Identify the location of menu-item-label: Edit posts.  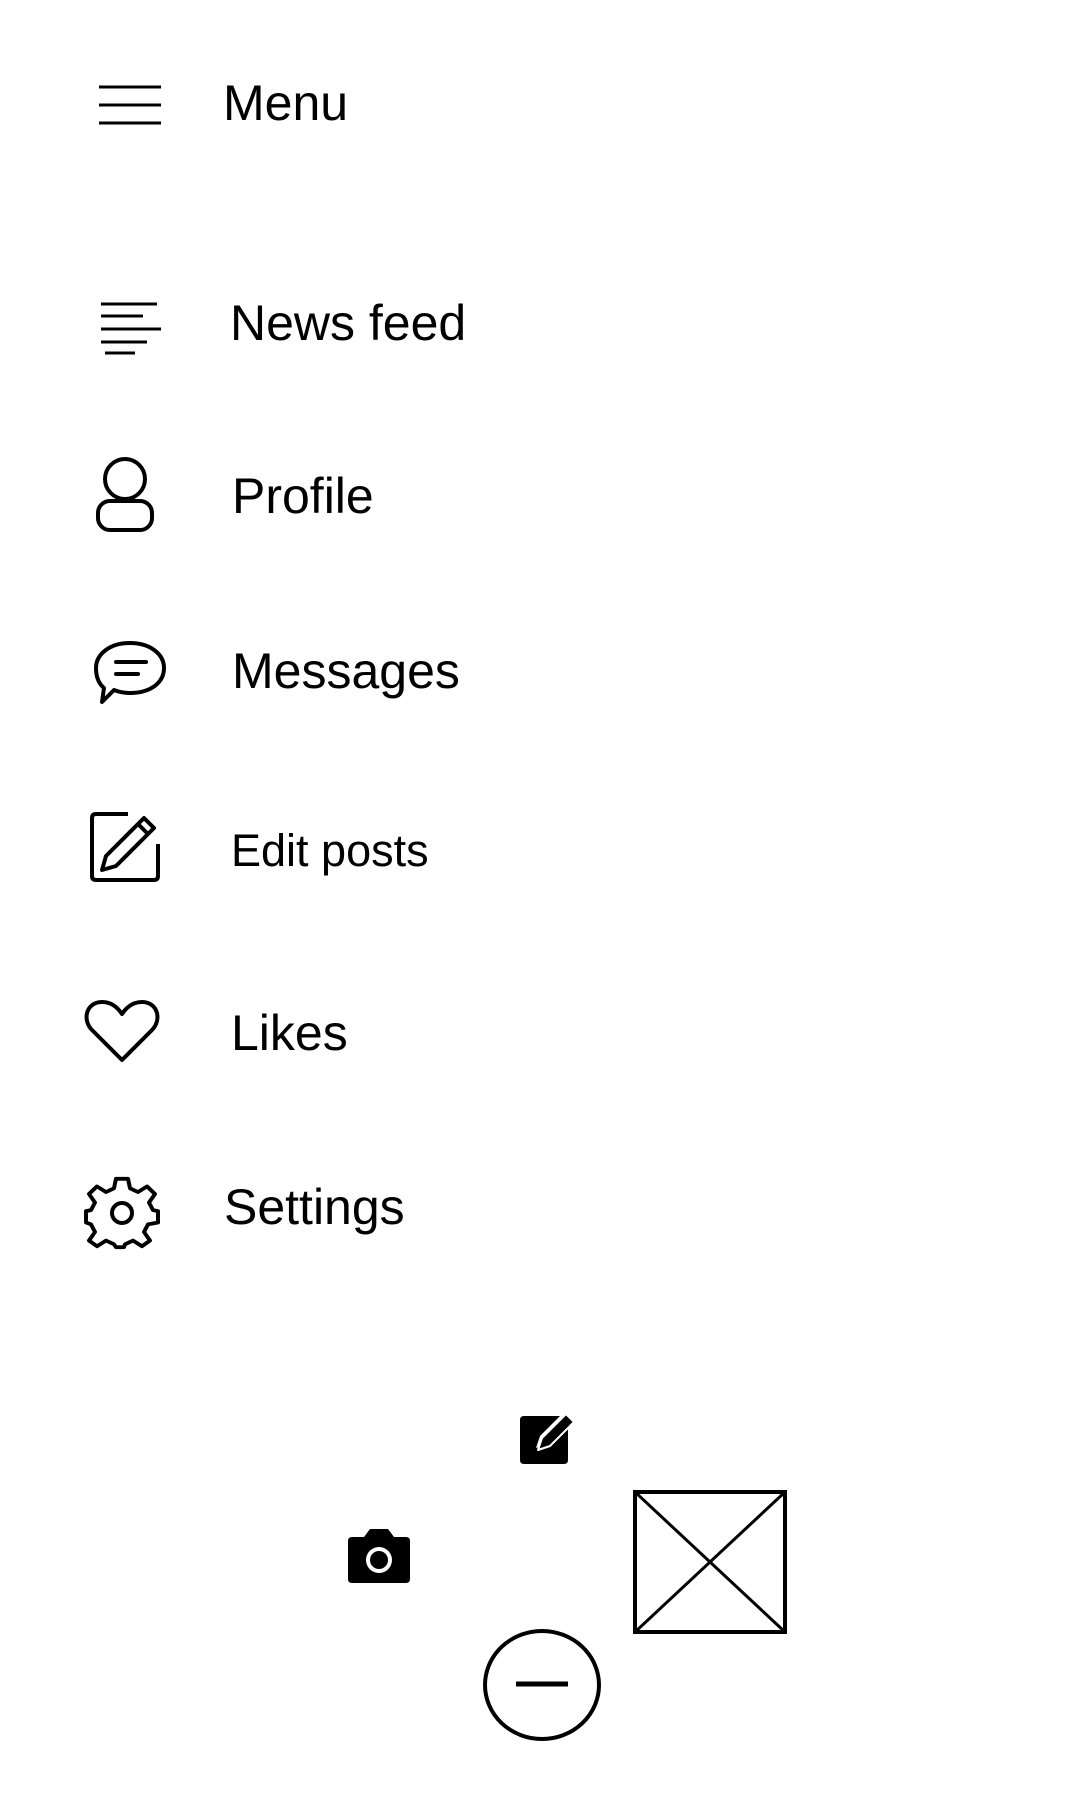
(330, 850).